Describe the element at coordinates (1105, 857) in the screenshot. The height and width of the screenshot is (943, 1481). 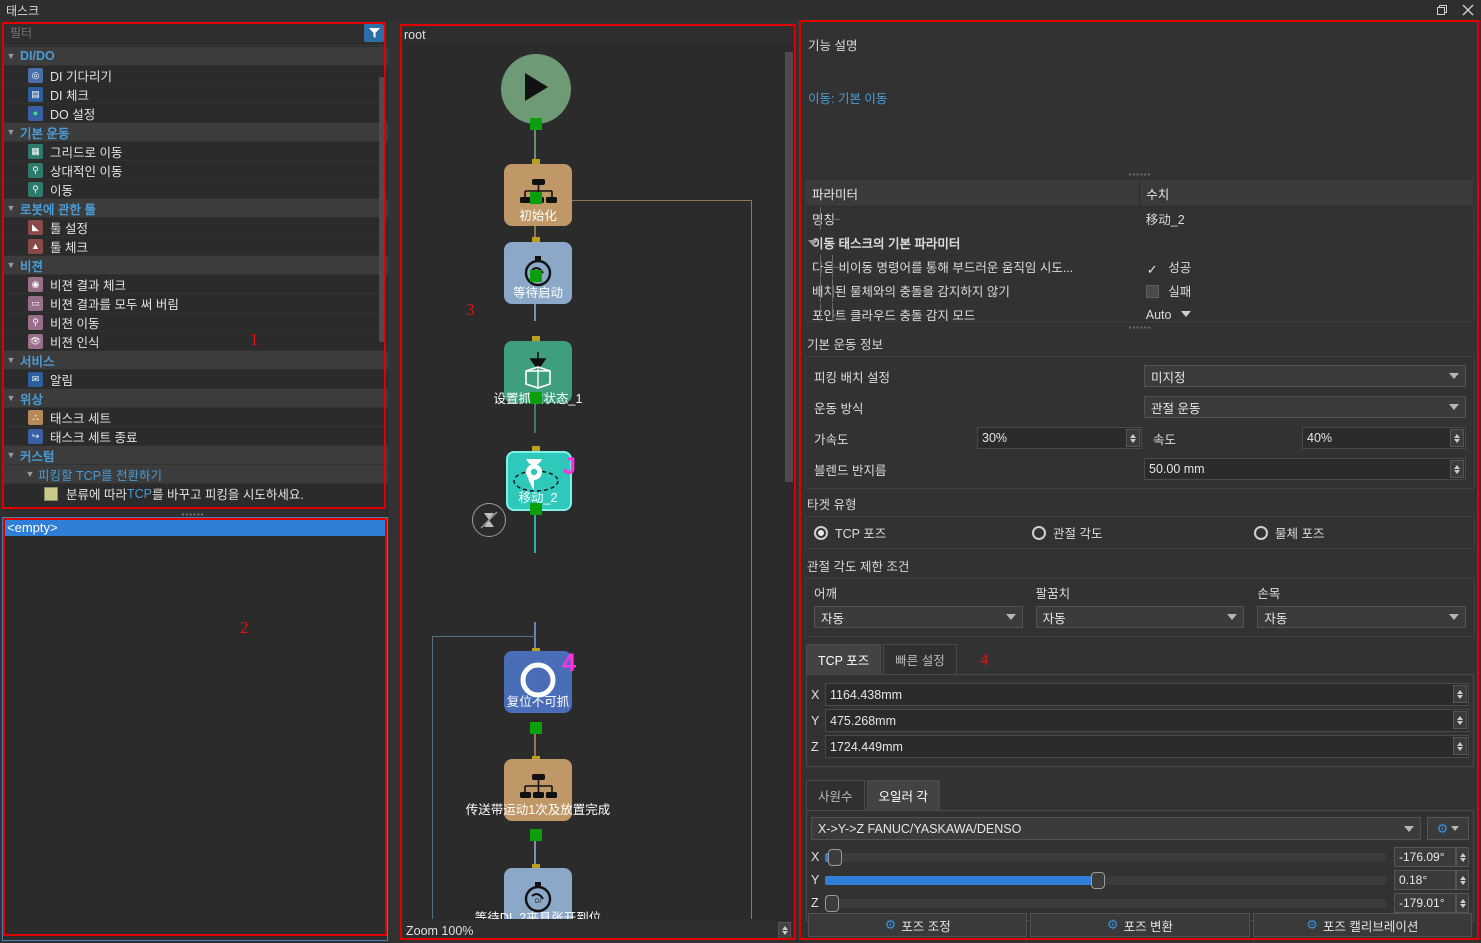
I see `euler-x-slider` at that location.